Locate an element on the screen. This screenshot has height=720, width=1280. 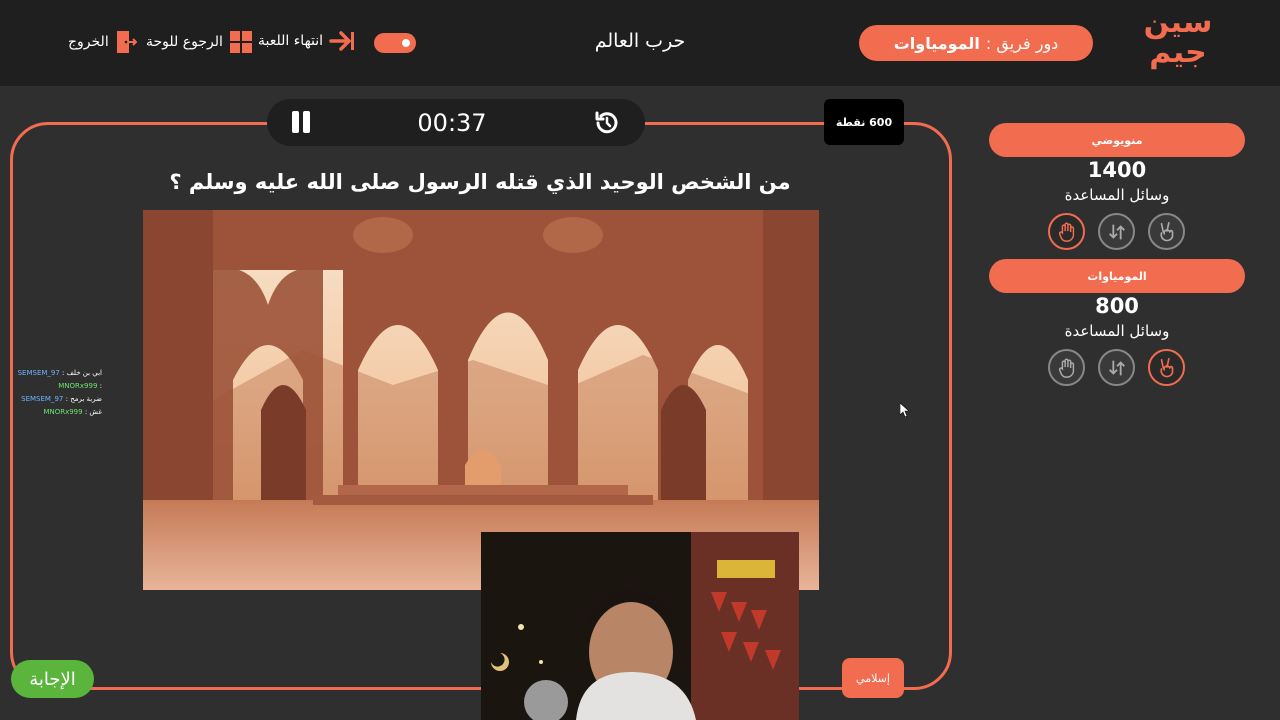
team-2-peace-aid is located at coordinates (1166, 367).